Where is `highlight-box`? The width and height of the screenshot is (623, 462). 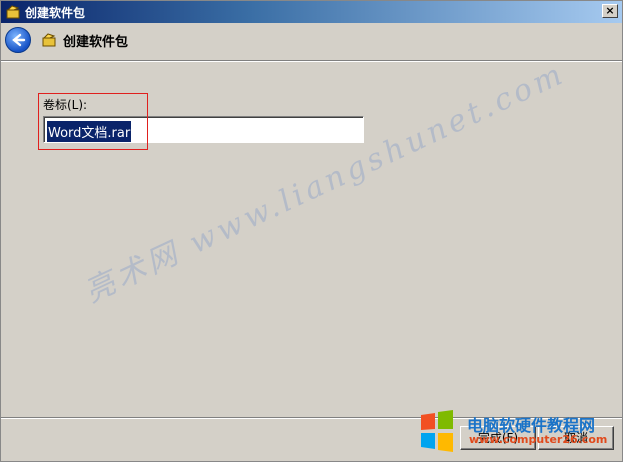 highlight-box is located at coordinates (93, 121).